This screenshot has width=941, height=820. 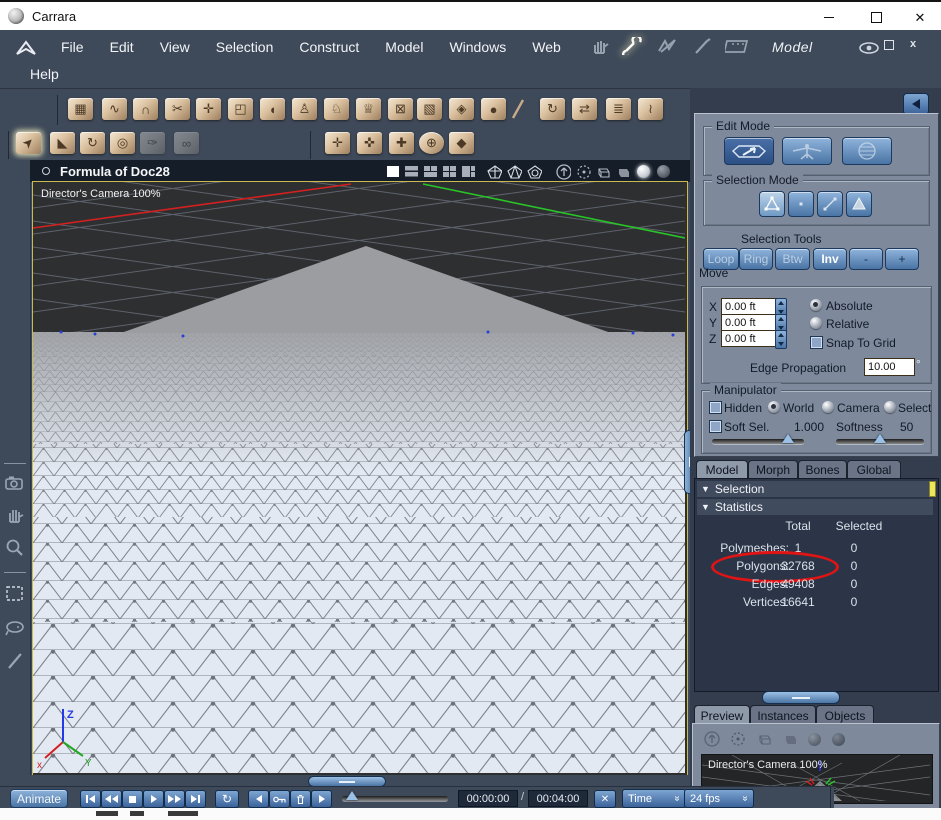 What do you see at coordinates (90, 799) in the screenshot?
I see `first-frame-button` at bounding box center [90, 799].